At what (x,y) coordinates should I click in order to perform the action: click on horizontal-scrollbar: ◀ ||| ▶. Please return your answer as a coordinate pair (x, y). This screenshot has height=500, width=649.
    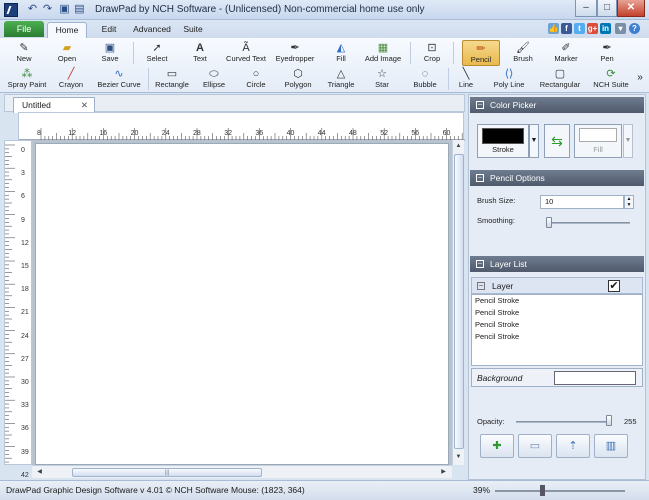
    Looking at the image, I should click on (242, 471).